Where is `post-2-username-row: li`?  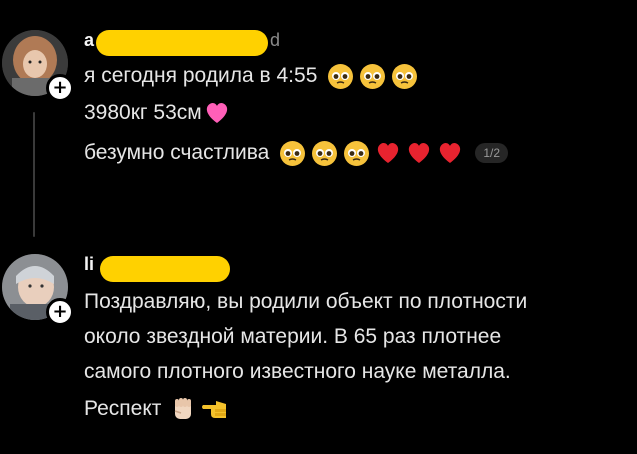 post-2-username-row: li is located at coordinates (164, 268).